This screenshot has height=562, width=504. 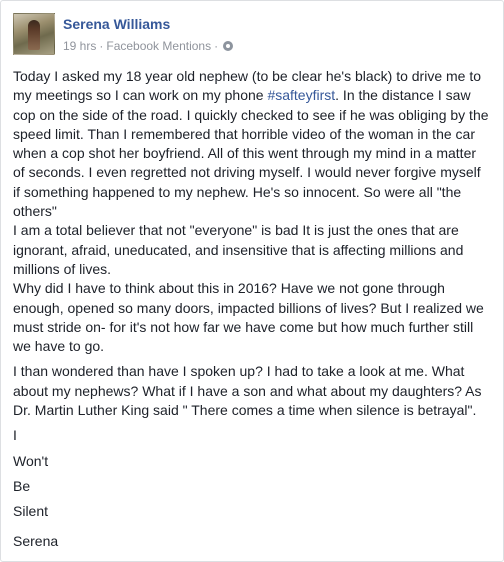 What do you see at coordinates (31, 511) in the screenshot?
I see `closing-line: Silent` at bounding box center [31, 511].